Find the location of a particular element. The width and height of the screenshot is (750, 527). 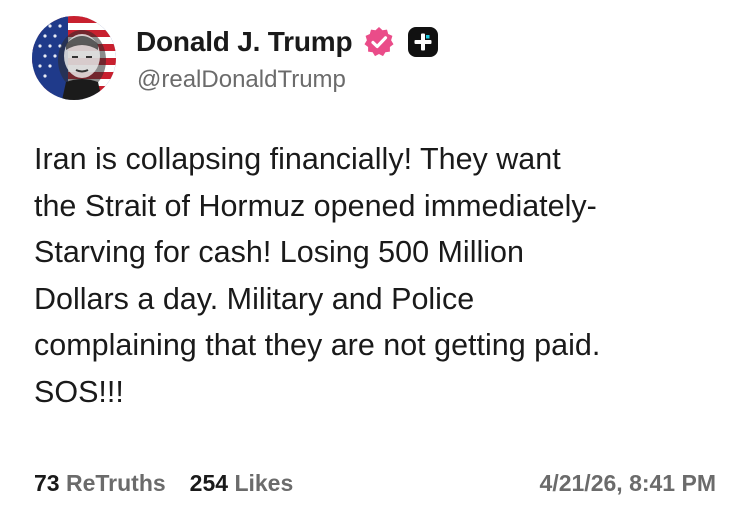

avatar-image is located at coordinates (74, 58).